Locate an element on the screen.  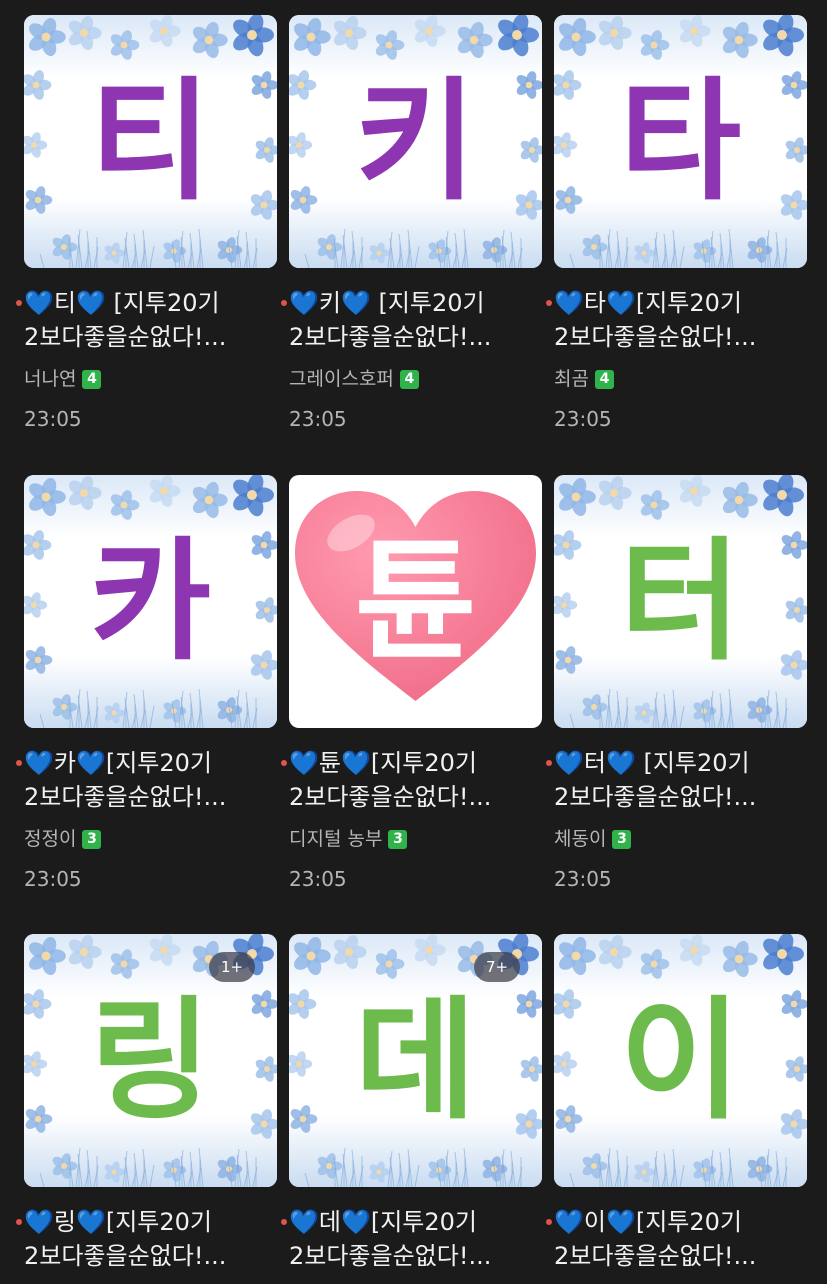
post-thumbnail: 링 1+ is located at coordinates (150, 1060).